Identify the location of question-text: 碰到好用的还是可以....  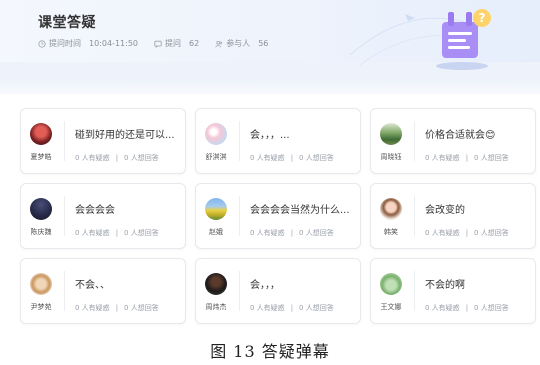
(125, 135).